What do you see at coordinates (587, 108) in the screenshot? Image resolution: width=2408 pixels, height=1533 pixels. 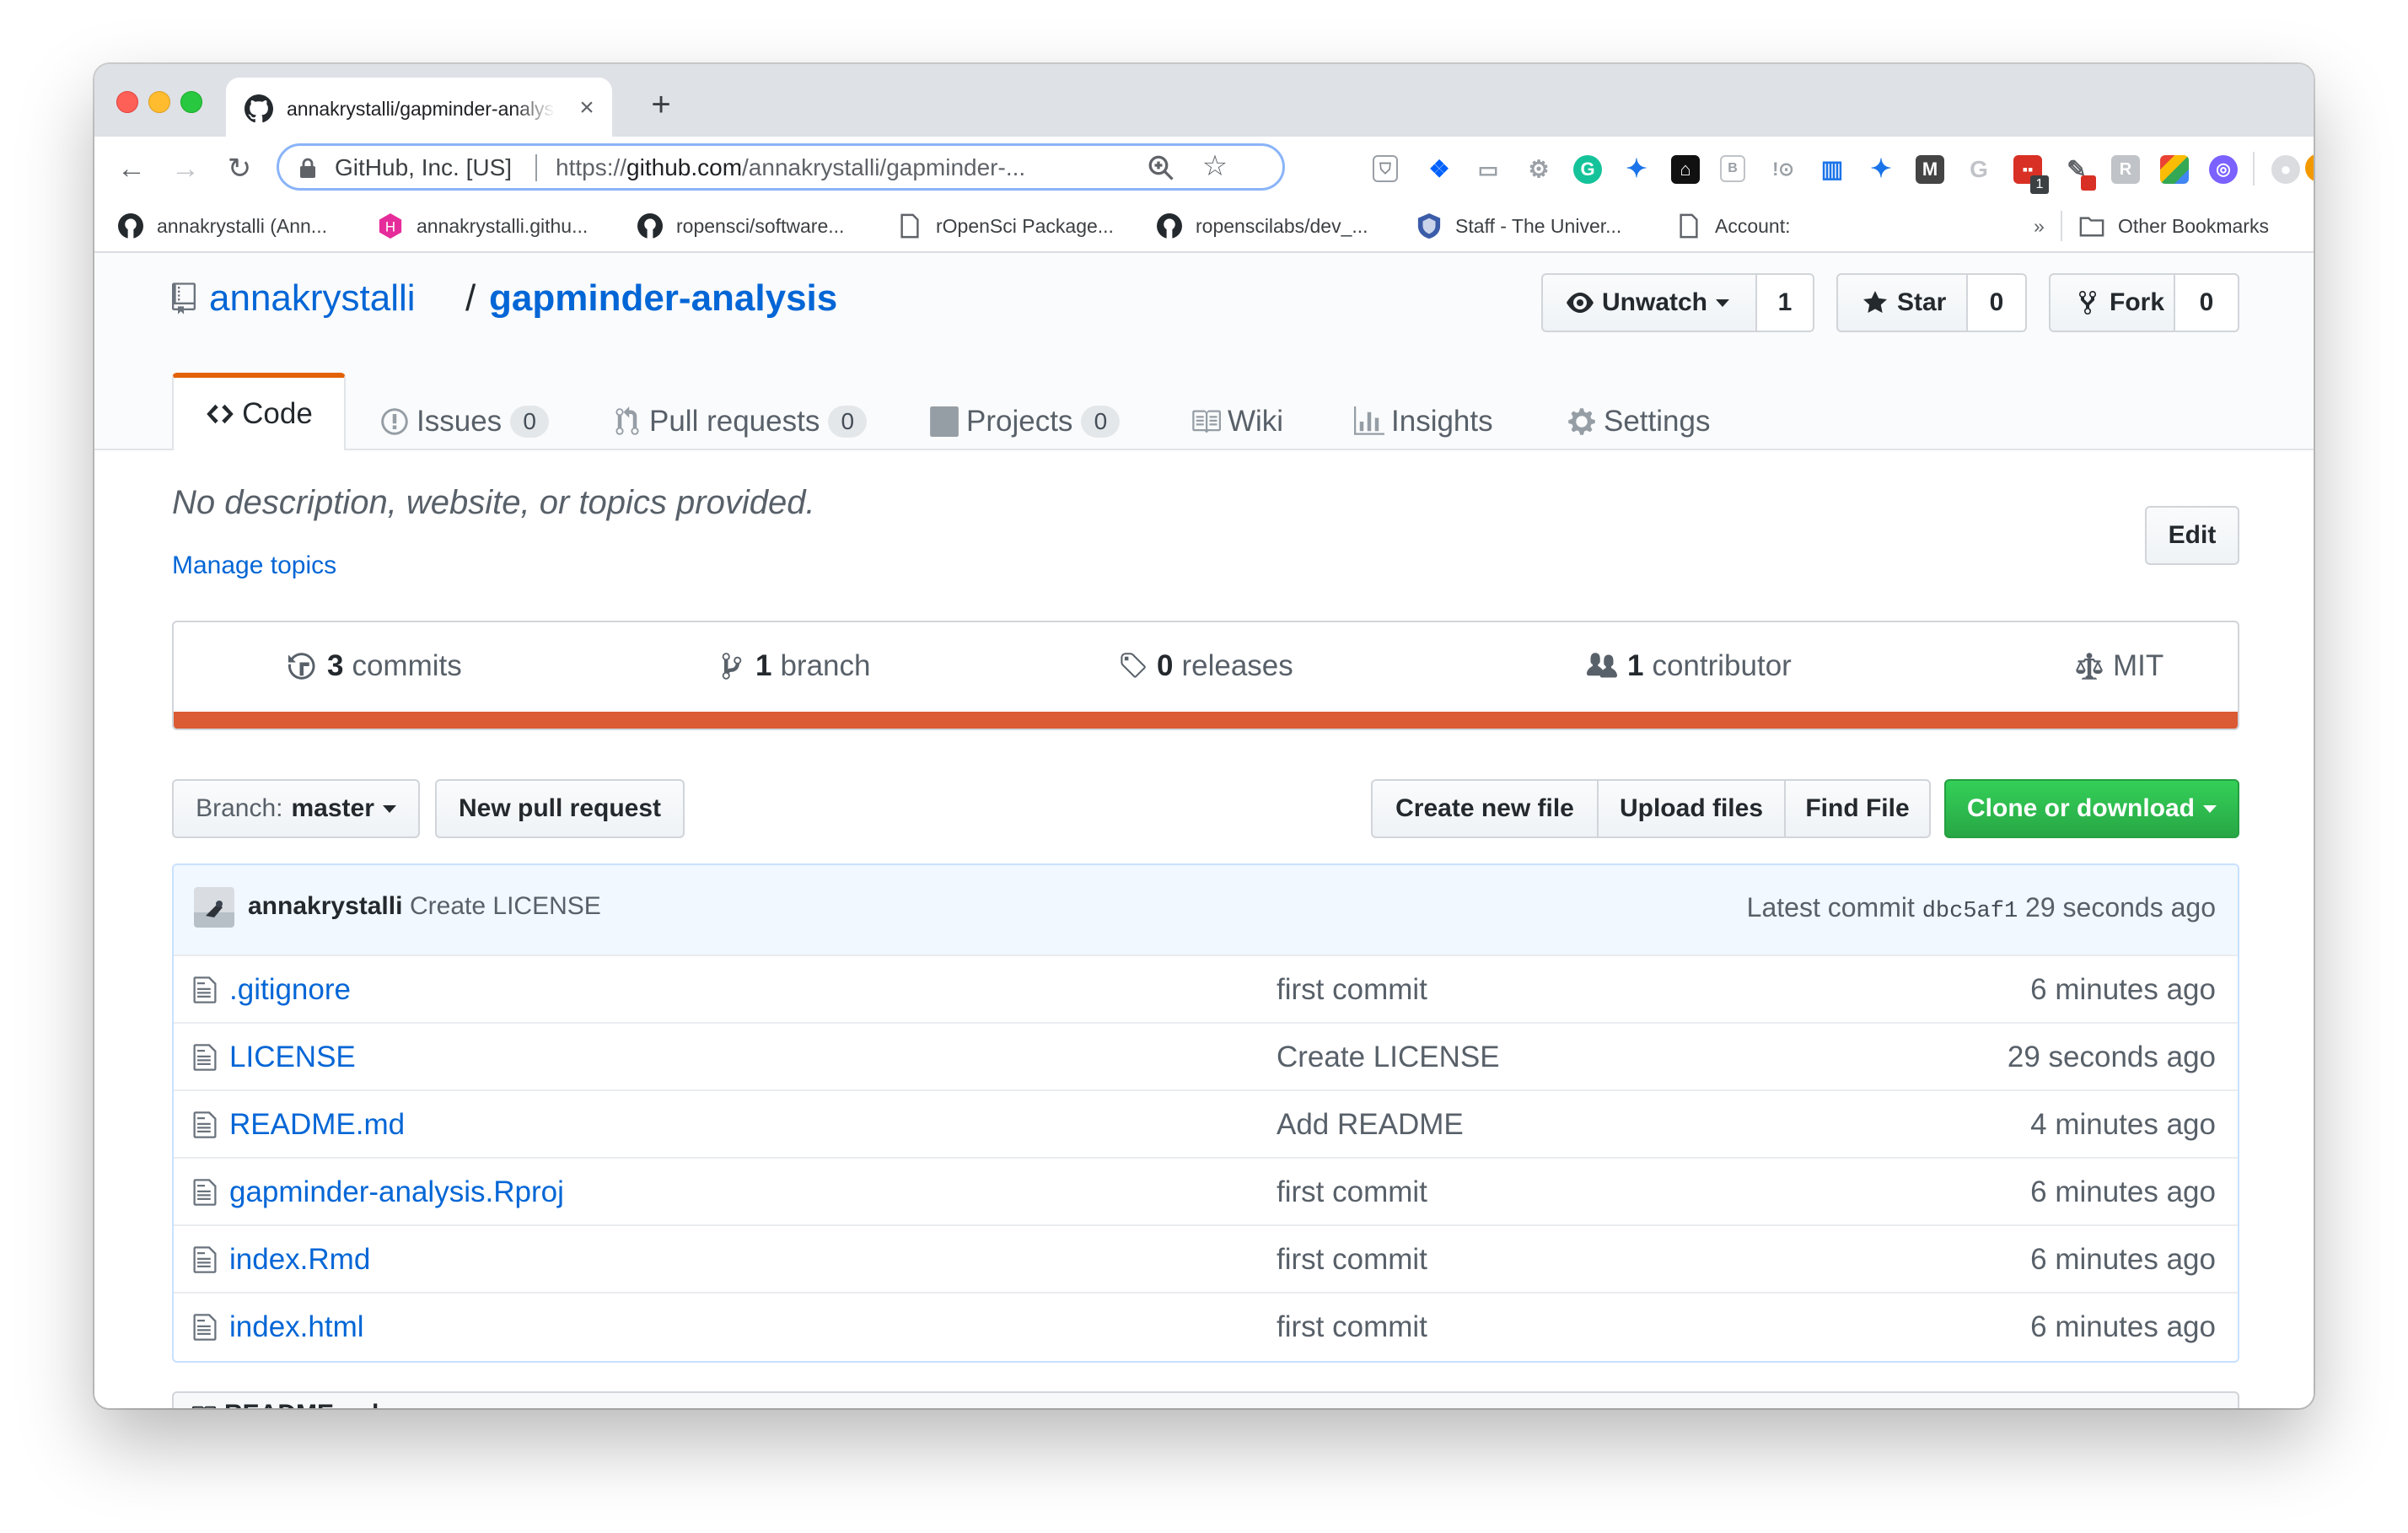 I see `close-tab-icon: ×` at bounding box center [587, 108].